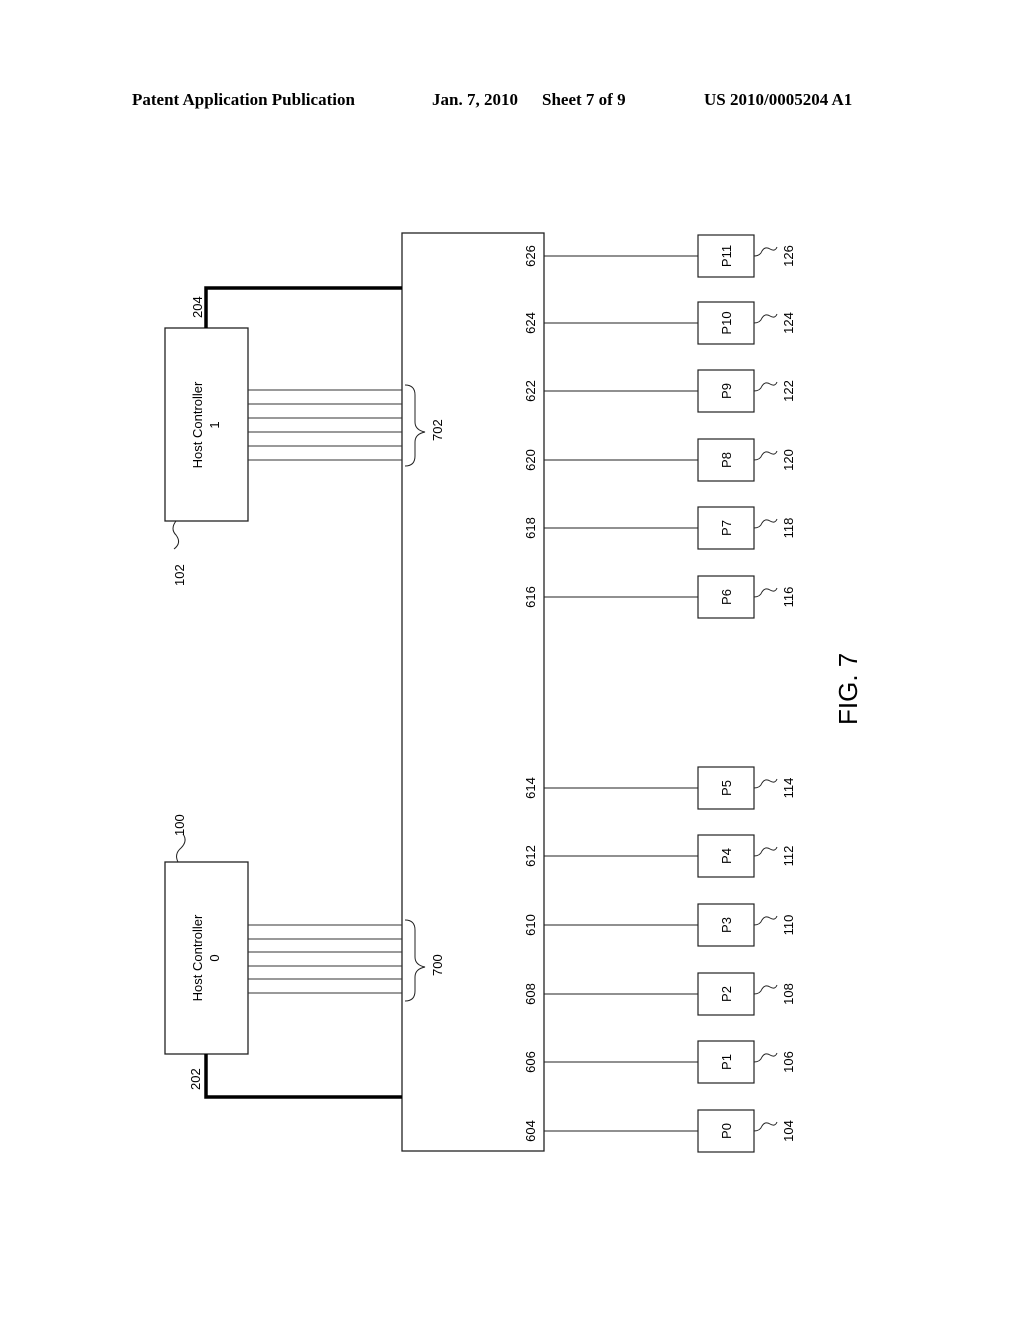 The width and height of the screenshot is (1024, 1320). What do you see at coordinates (659, 1062) in the screenshot?
I see `port-row-p1: 606 P1 106` at bounding box center [659, 1062].